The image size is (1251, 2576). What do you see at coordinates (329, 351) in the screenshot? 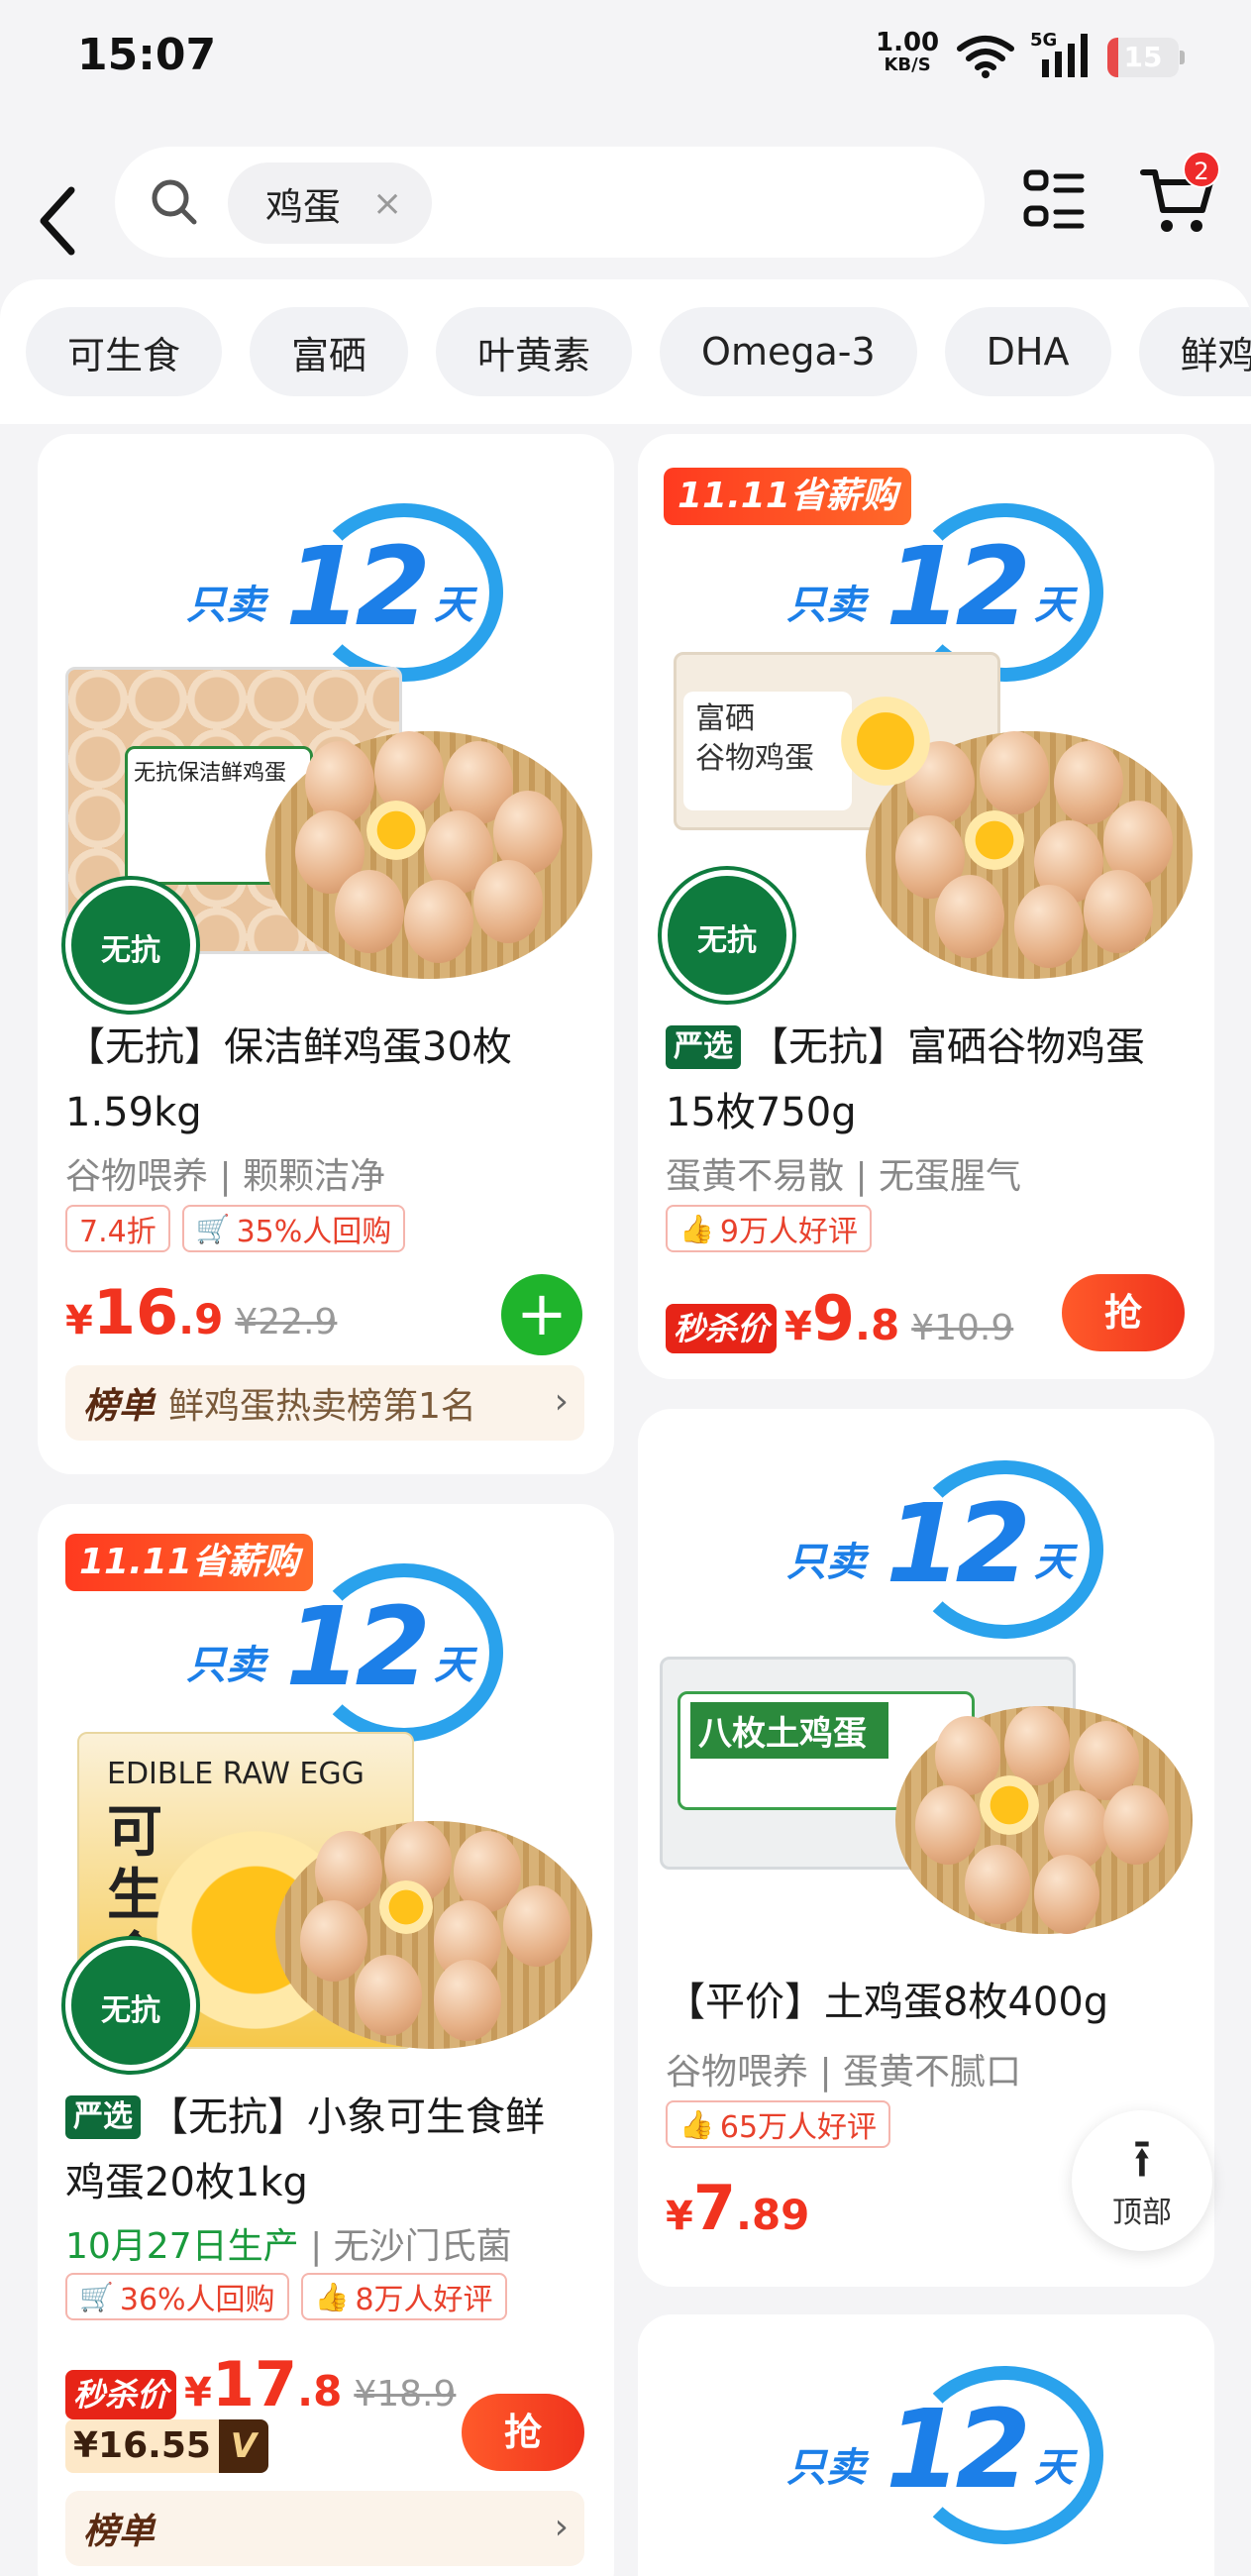
I see `filter-tag: 富硒` at bounding box center [329, 351].